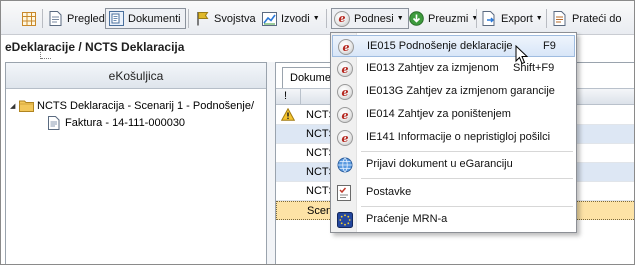 Image resolution: width=635 pixels, height=265 pixels. Describe the element at coordinates (460, 91) in the screenshot. I see `menu-item-label: IE013G Zahtjev za izmjenom garancije` at that location.